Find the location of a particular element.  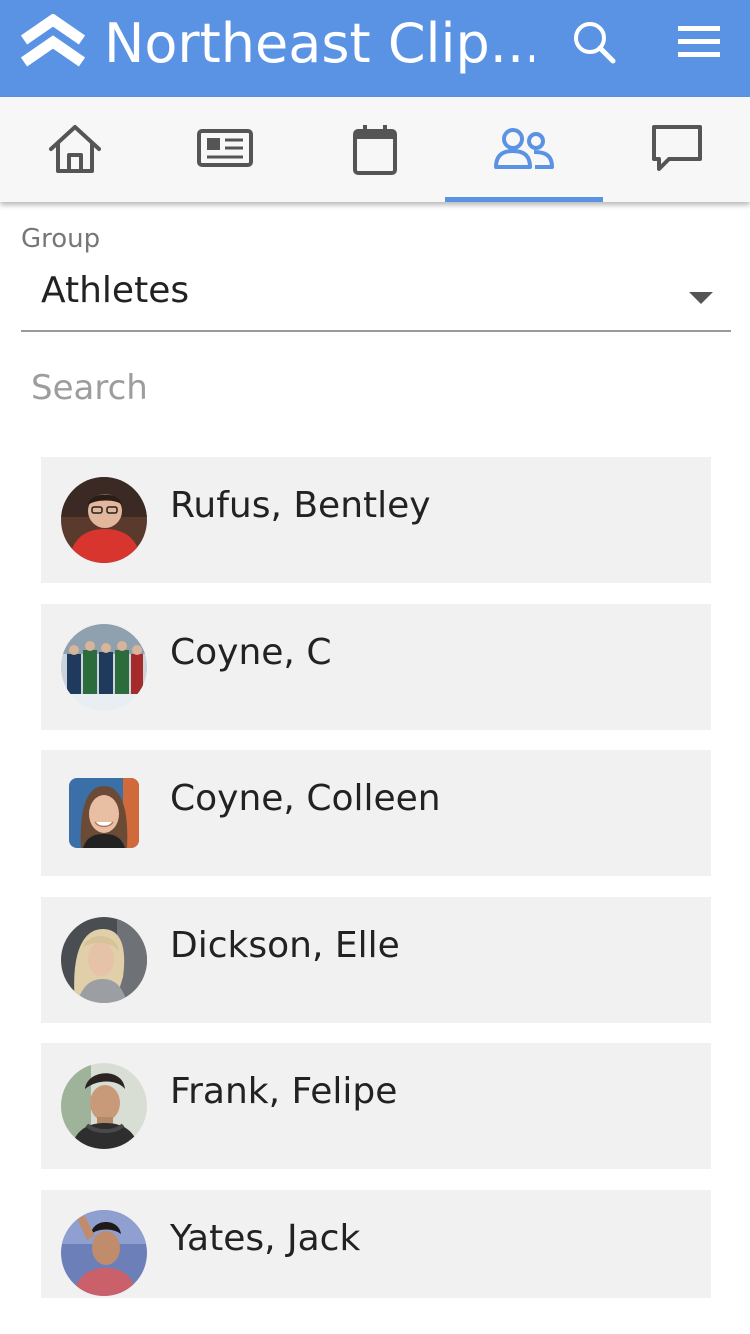

chat-bubble-icon is located at coordinates (676, 148).